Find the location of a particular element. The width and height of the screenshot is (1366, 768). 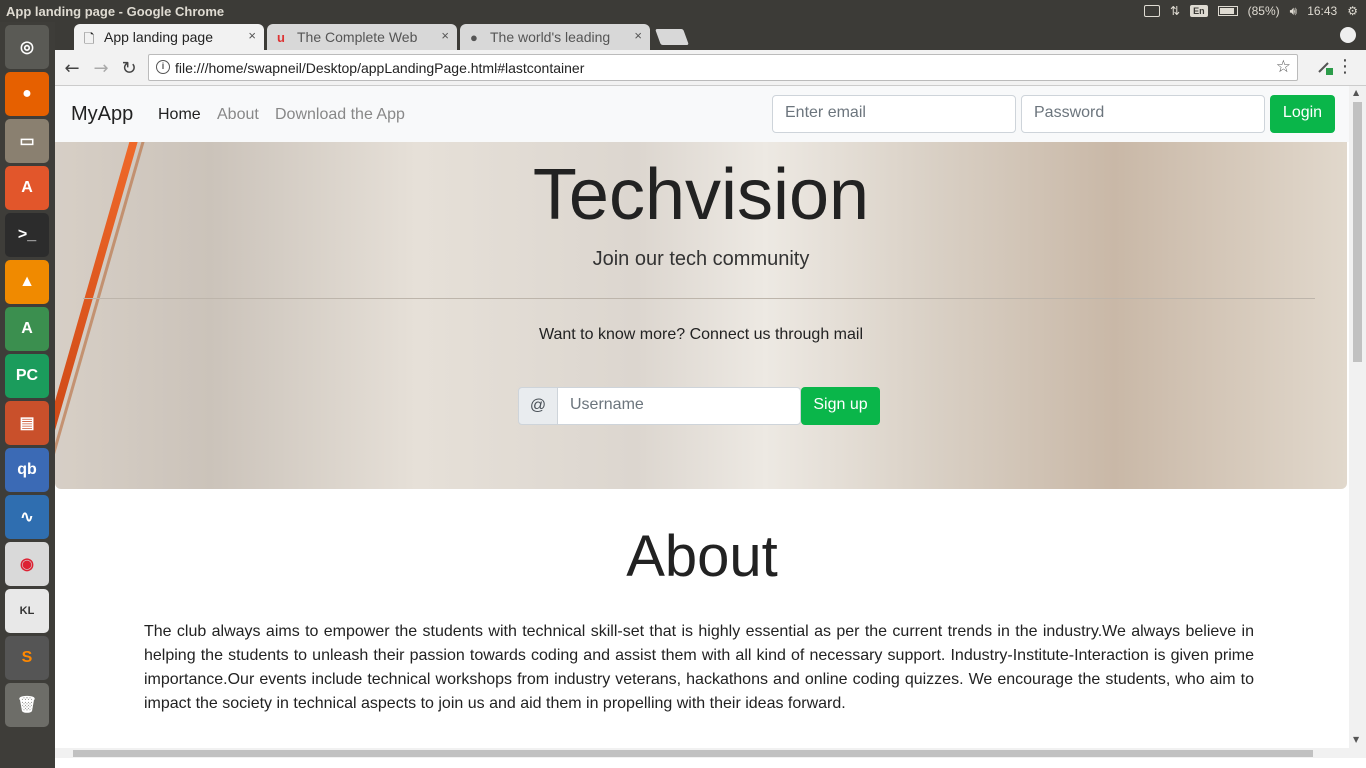

files-icon: ▭ is located at coordinates (27, 141).